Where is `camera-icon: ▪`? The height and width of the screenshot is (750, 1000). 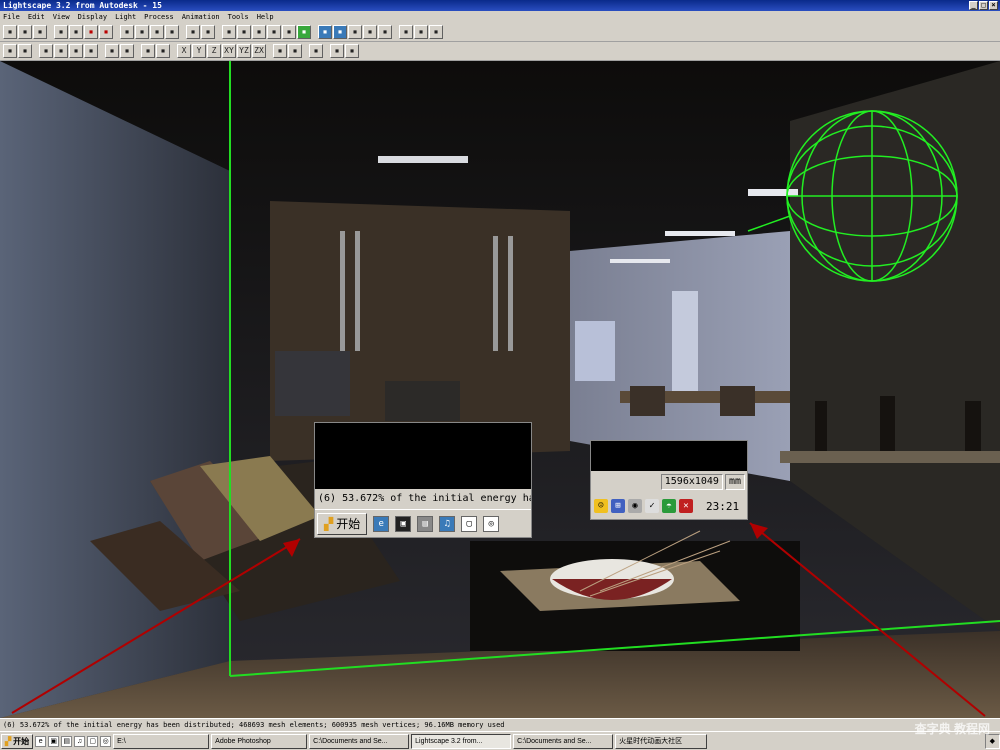
camera-icon: ▪ is located at coordinates (193, 32).